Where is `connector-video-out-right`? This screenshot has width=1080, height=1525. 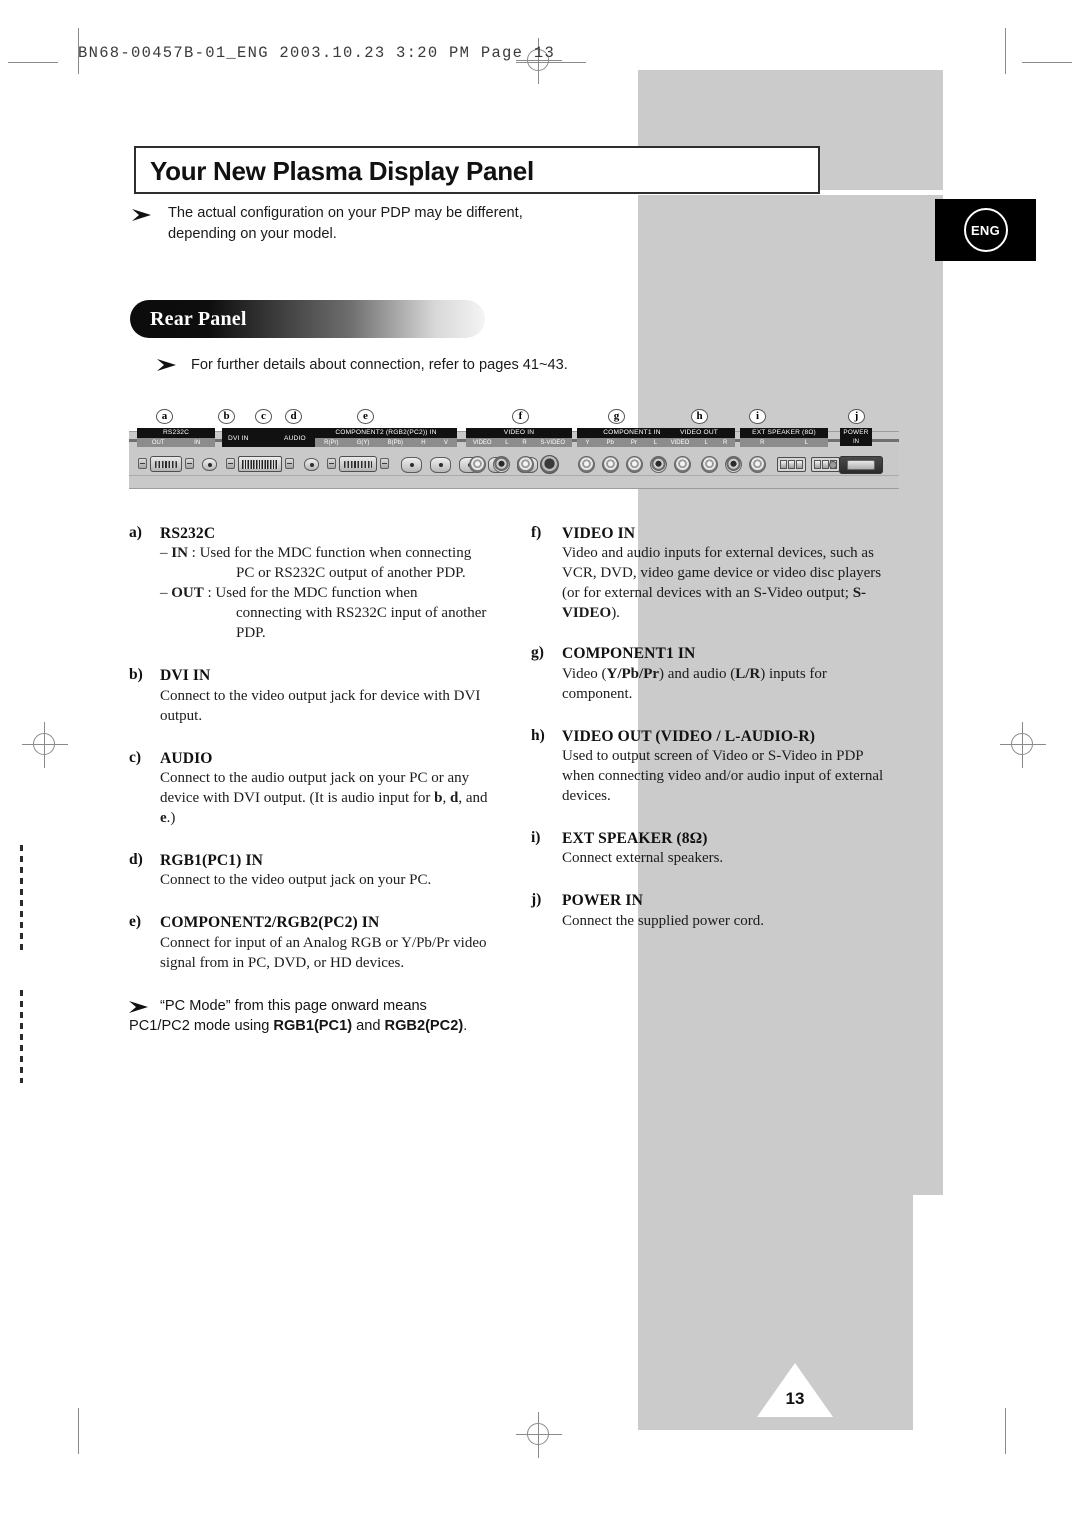
connector-video-out-right is located at coordinates (757, 464).